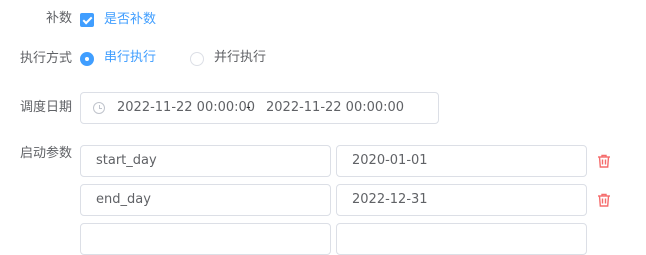 The height and width of the screenshot is (255, 646). What do you see at coordinates (87, 59) in the screenshot?
I see `radio-serial` at bounding box center [87, 59].